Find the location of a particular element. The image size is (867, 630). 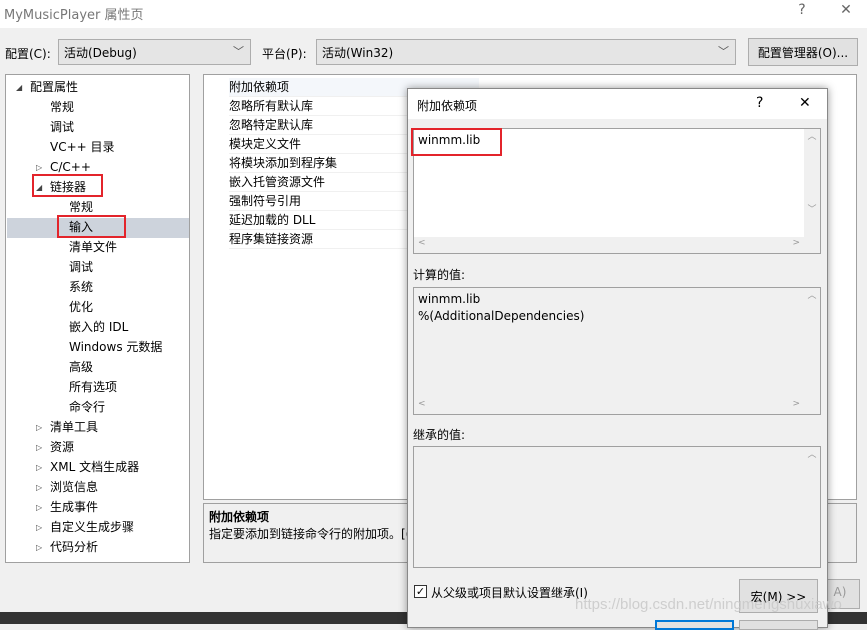

tree-item: 系统 is located at coordinates (81, 287).